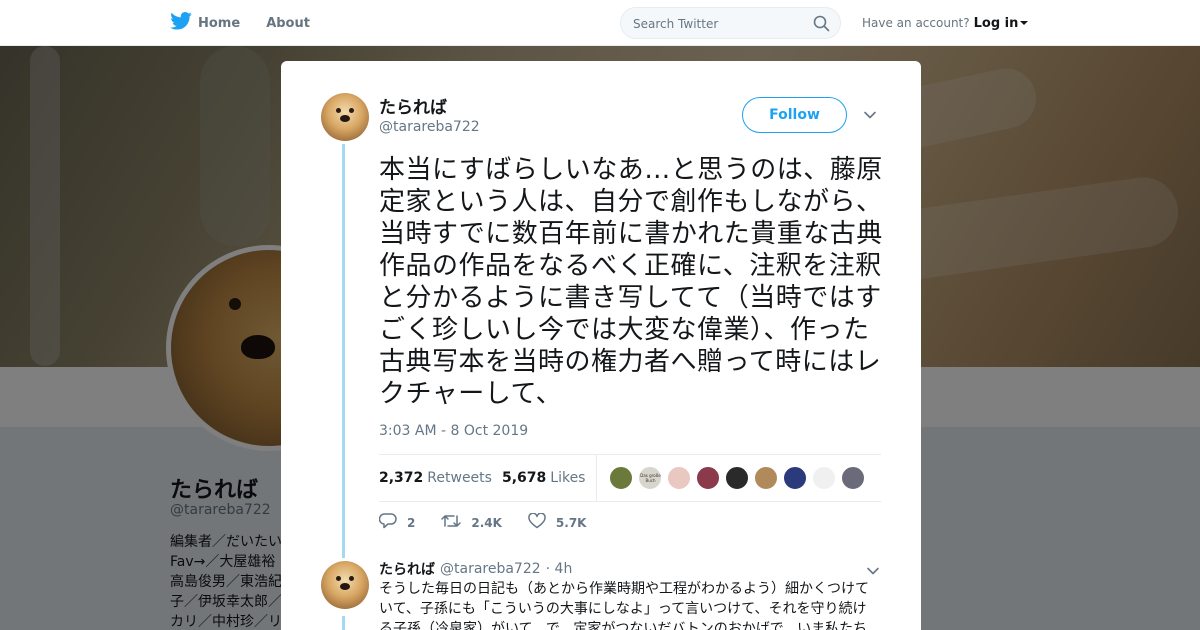 The height and width of the screenshot is (630, 1200). I want to click on top-navbar: Home About Have an account? Log in, so click(600, 23).